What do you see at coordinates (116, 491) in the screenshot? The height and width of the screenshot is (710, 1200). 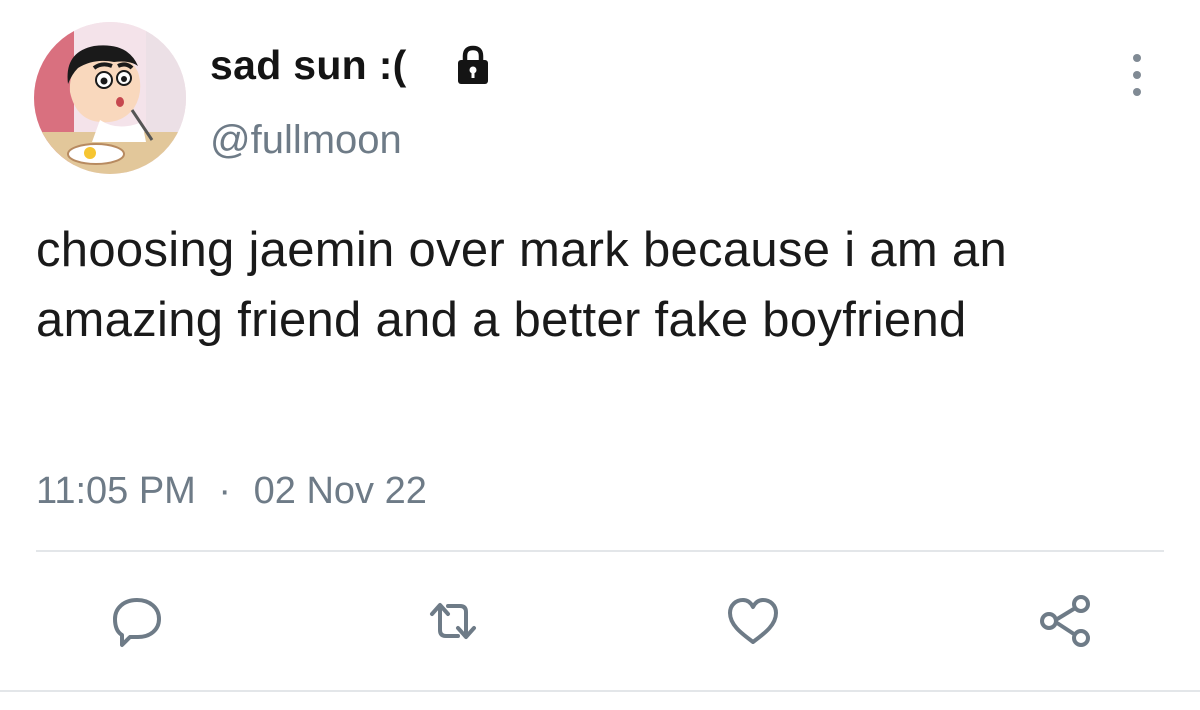 I see `tweet-time: 11:05 PM` at bounding box center [116, 491].